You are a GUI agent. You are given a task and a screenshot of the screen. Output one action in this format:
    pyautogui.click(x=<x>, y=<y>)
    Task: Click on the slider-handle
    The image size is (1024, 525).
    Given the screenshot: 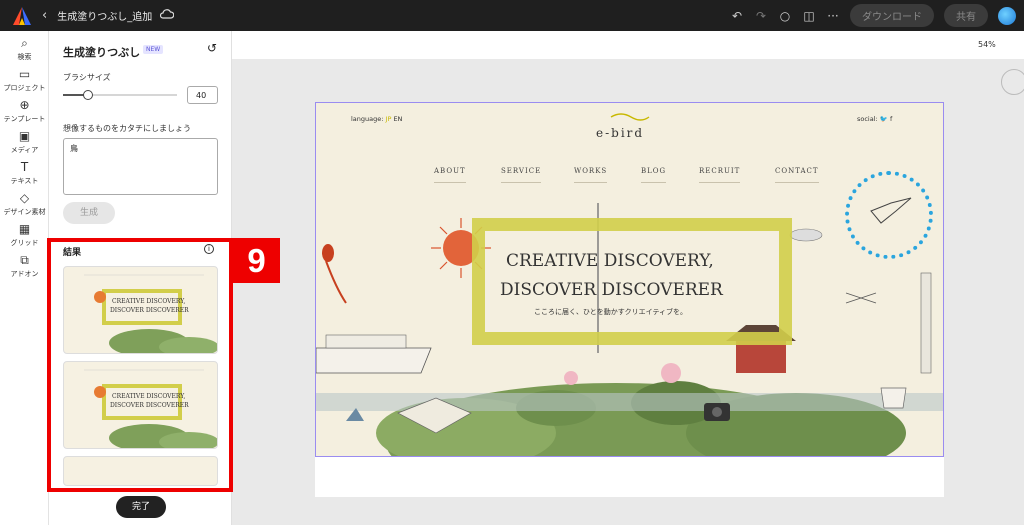 What is the action you would take?
    pyautogui.click(x=88, y=95)
    